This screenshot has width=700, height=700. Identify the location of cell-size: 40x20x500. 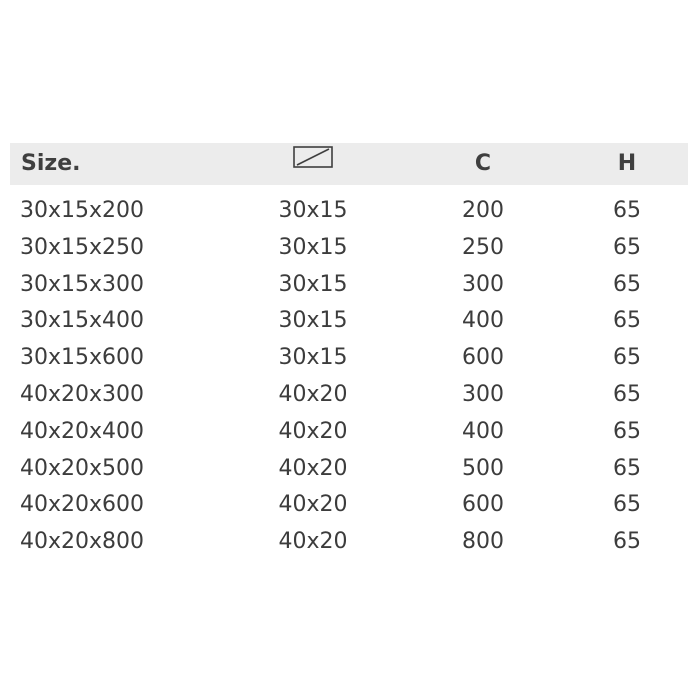
(82, 468).